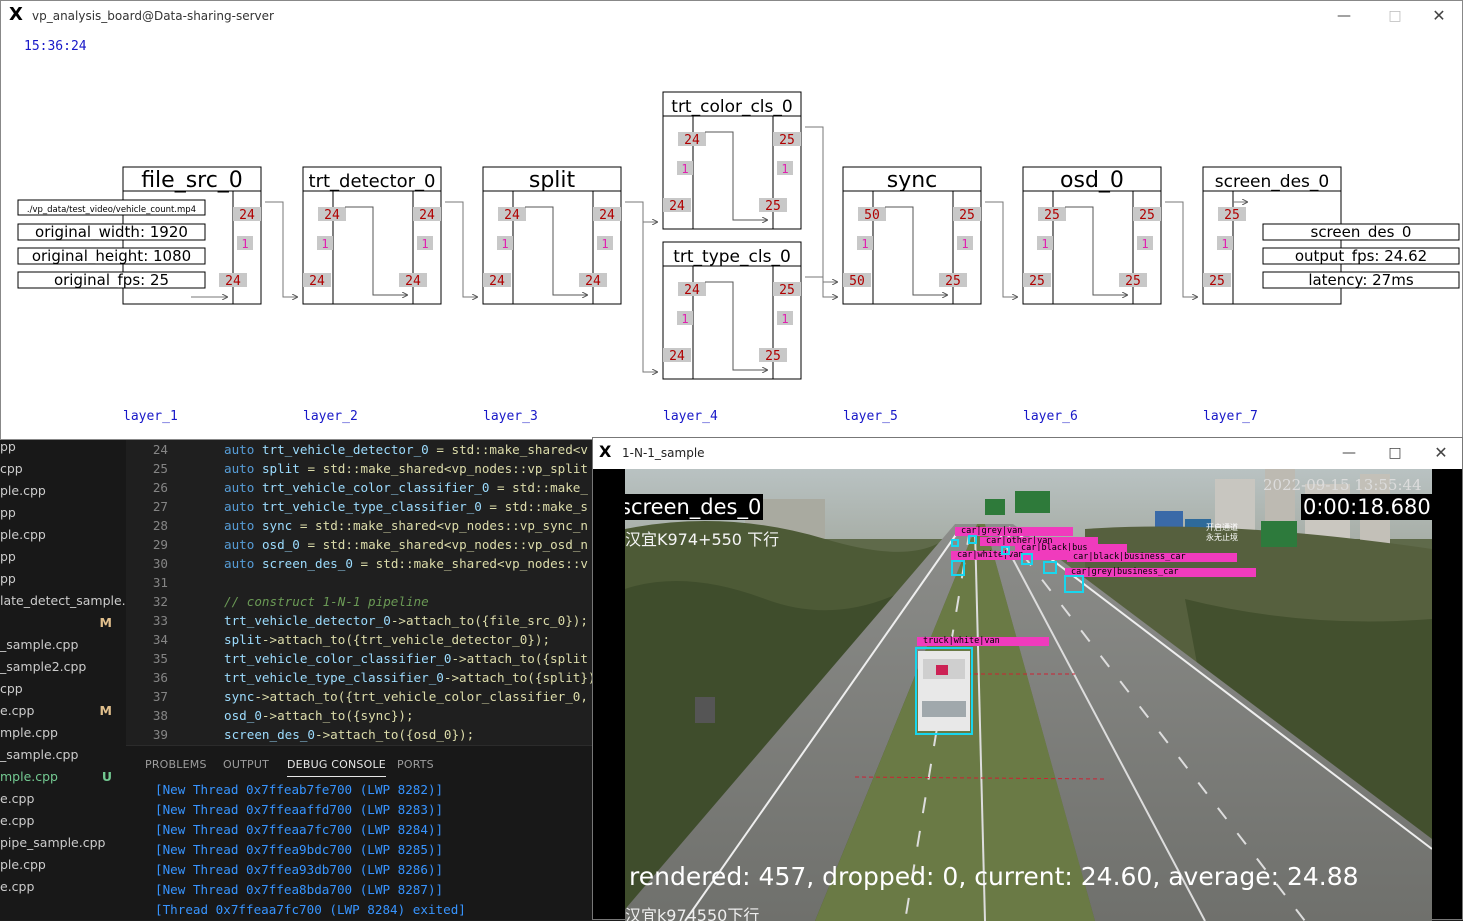 The width and height of the screenshot is (1463, 921). I want to click on line-number: 32, so click(160, 601).